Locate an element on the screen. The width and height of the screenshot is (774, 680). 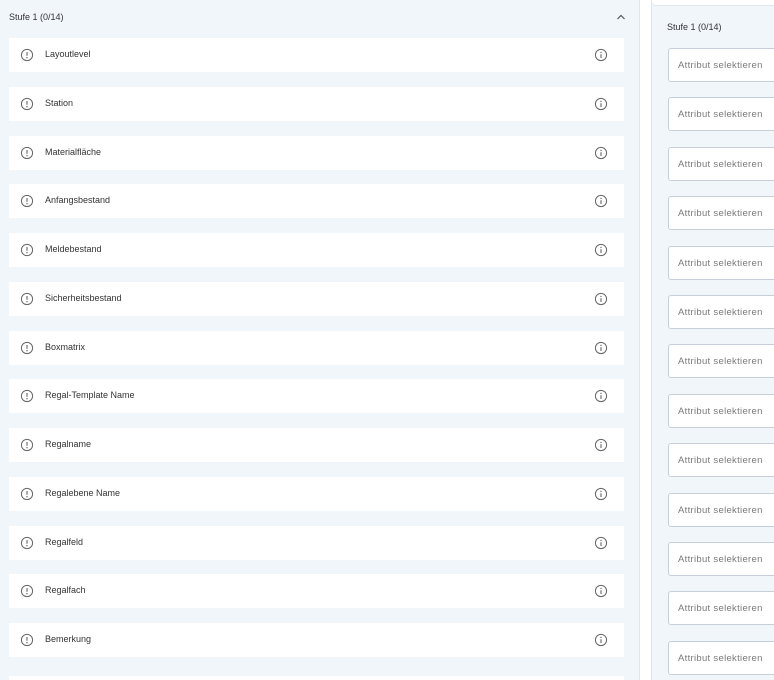
attribute-label: Regalname is located at coordinates (68, 444).